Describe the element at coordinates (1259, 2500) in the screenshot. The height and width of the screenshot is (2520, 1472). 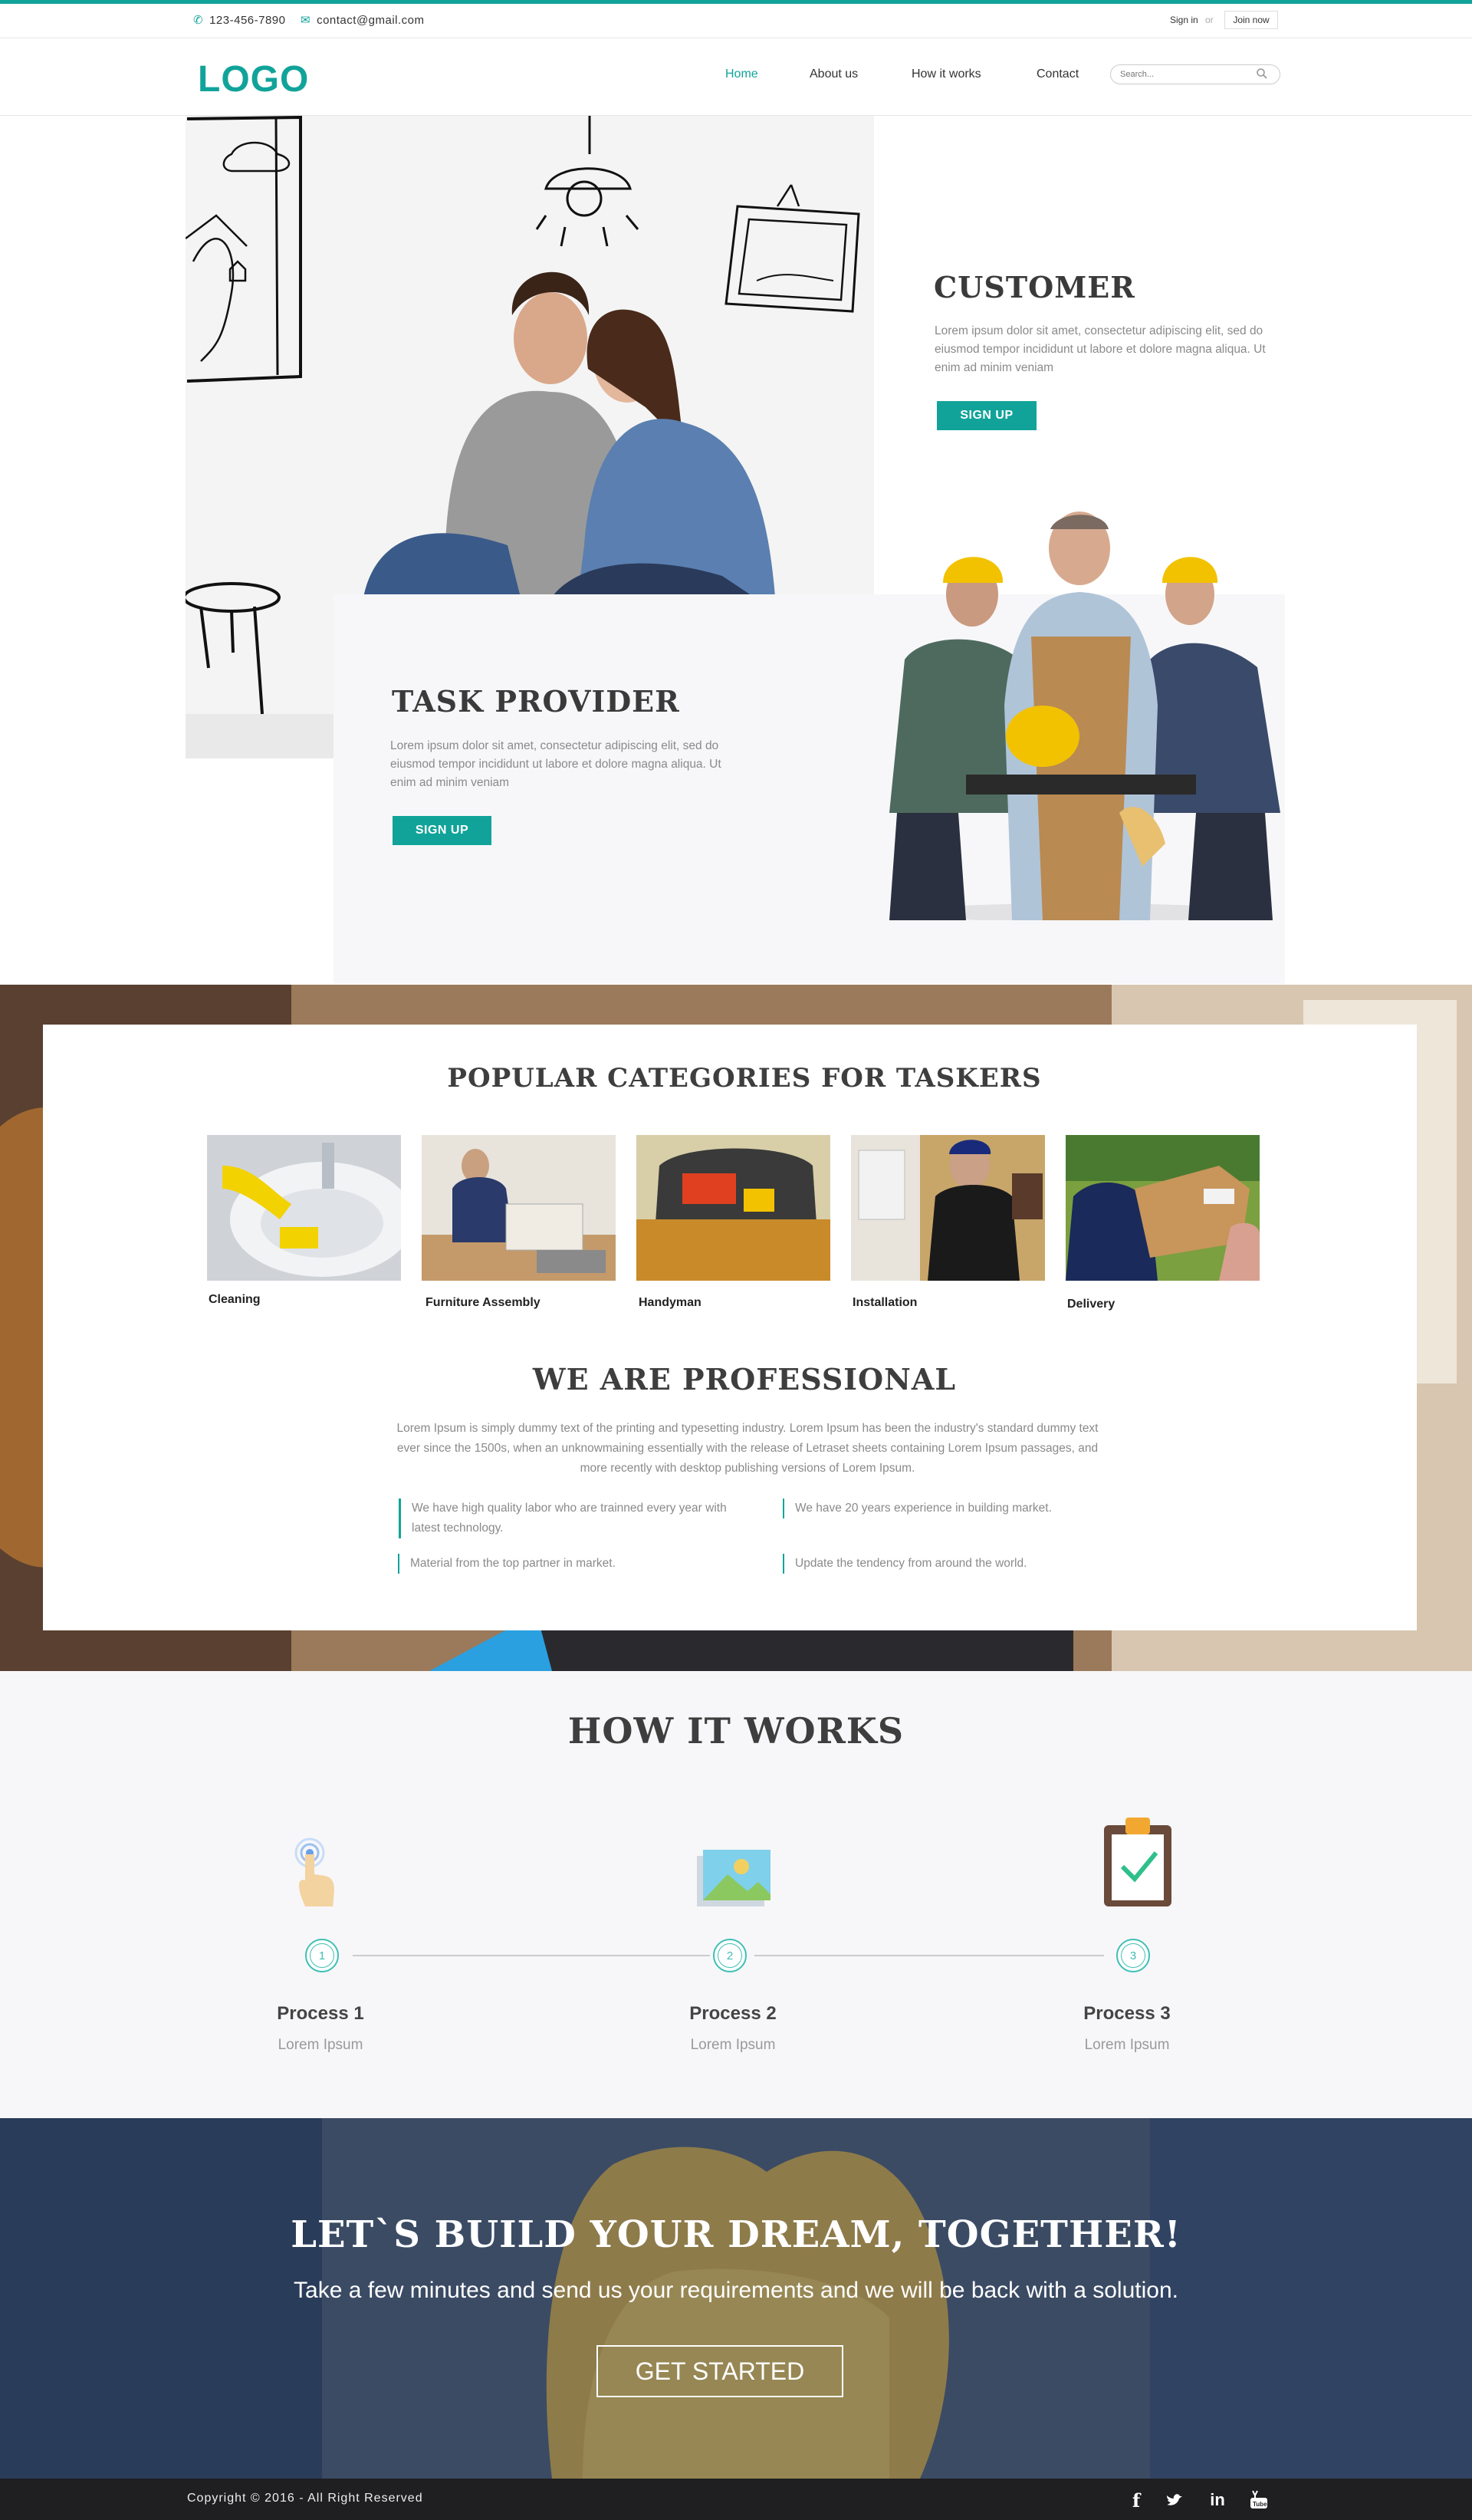
I see `youtube-icon: Tube` at that location.